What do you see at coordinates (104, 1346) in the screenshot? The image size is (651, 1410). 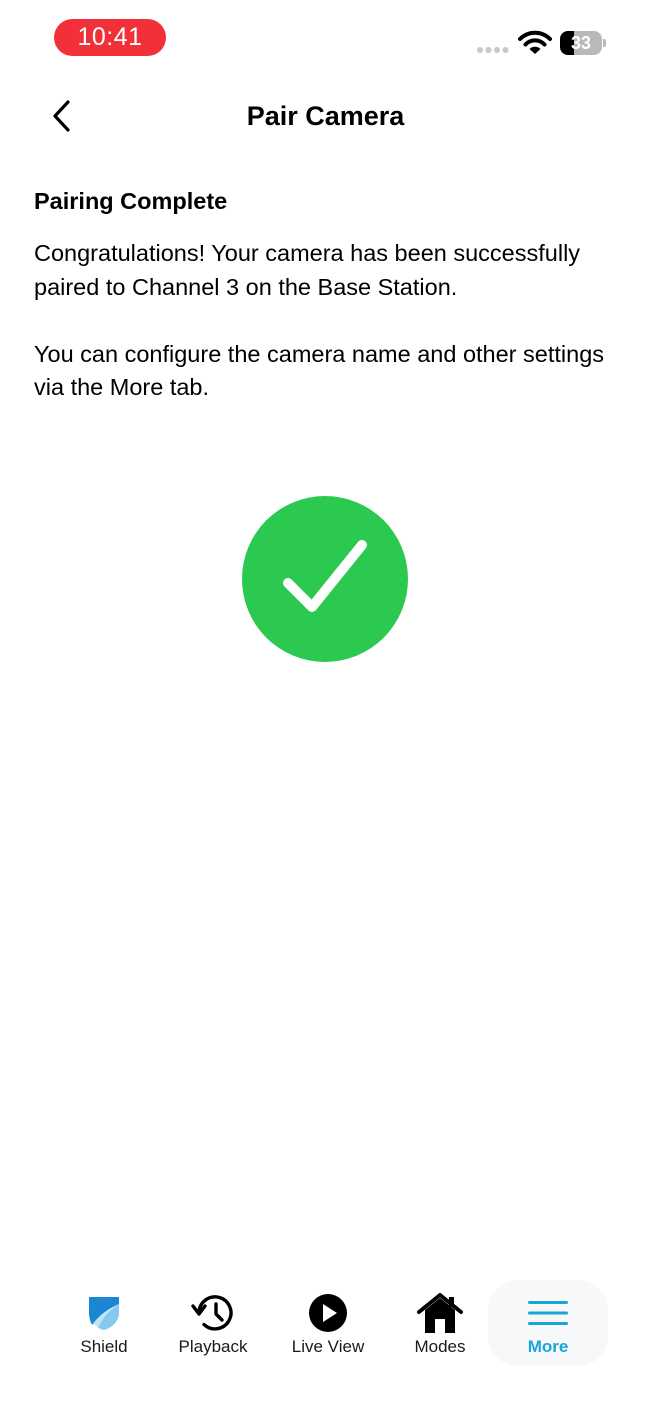 I see `tab-label-shield: Shield` at bounding box center [104, 1346].